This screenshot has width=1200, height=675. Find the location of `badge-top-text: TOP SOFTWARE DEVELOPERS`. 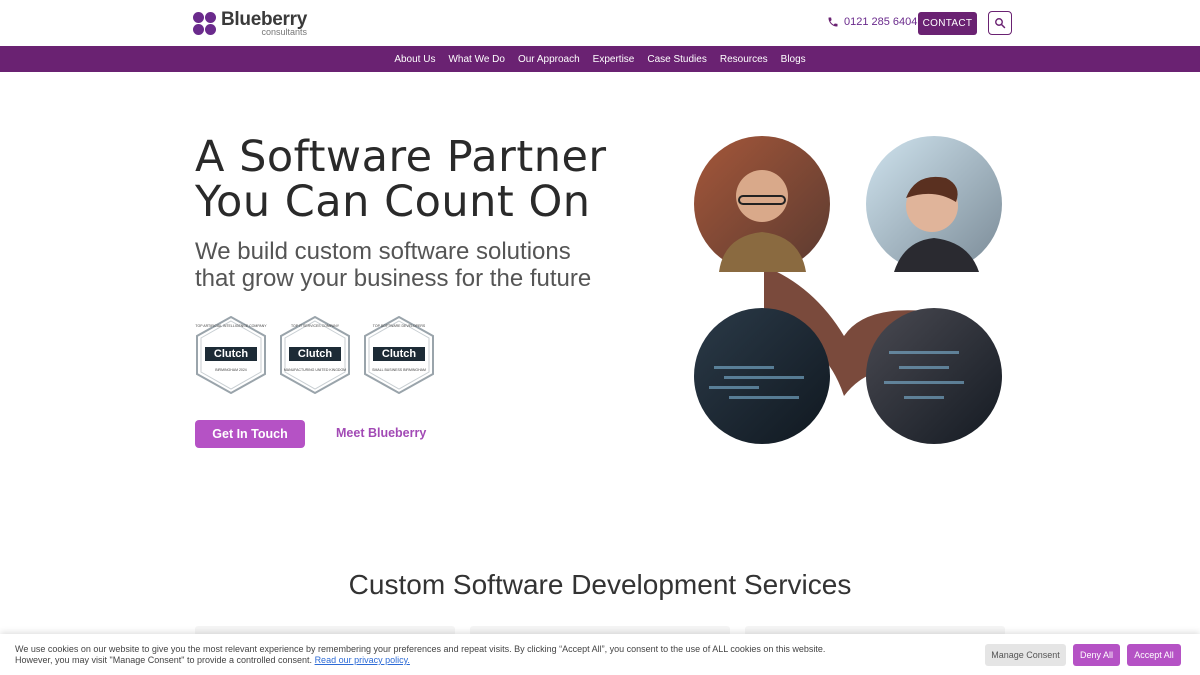

badge-top-text: TOP SOFTWARE DEVELOPERS is located at coordinates (399, 326).